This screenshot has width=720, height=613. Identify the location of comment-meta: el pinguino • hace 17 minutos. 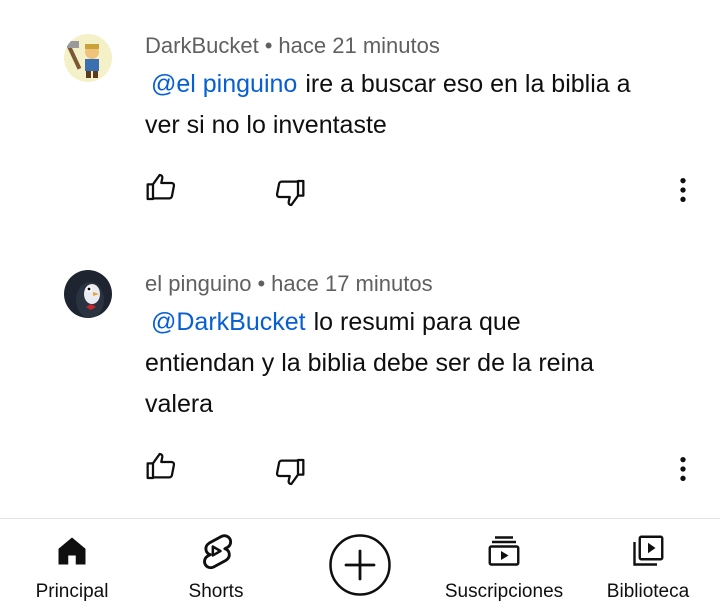
(289, 284).